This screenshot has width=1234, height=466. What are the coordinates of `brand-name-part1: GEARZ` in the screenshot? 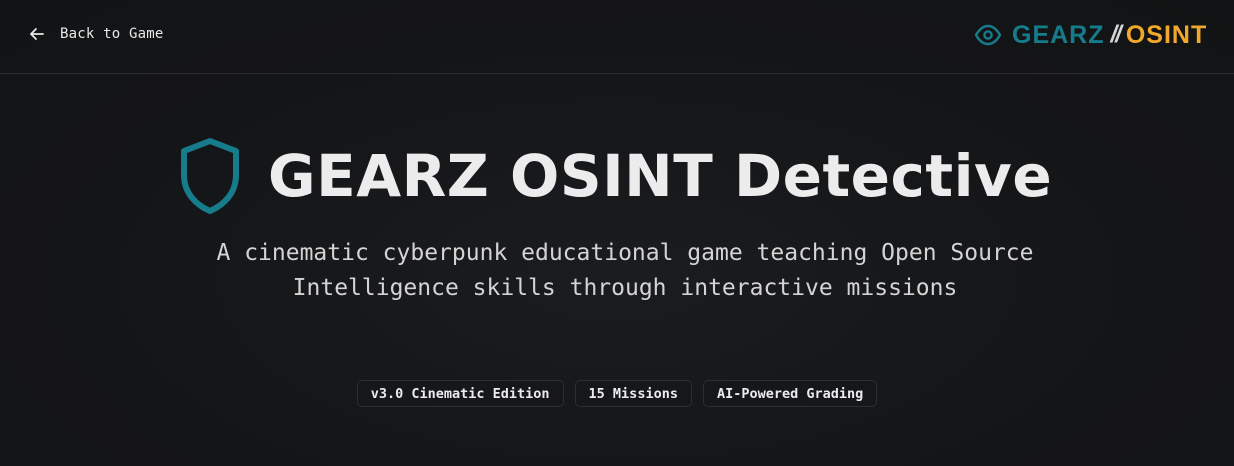 It's located at (1058, 34).